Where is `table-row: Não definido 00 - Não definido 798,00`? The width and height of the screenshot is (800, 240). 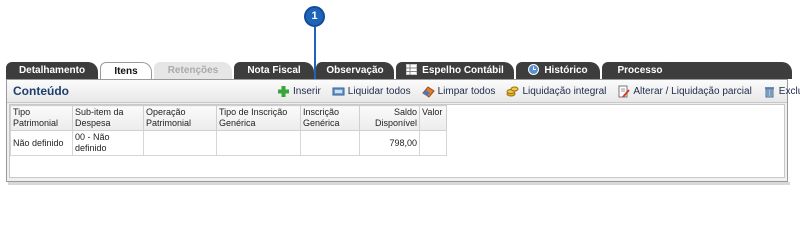 table-row: Não definido 00 - Não definido 798,00 is located at coordinates (228, 143).